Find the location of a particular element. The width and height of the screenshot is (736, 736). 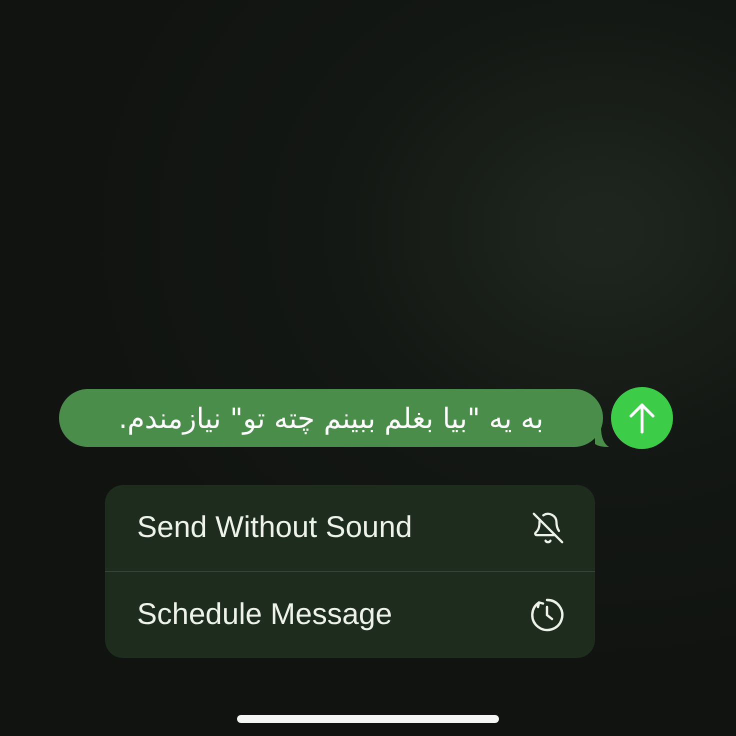

menu-item-label: Schedule Message is located at coordinates (264, 615).